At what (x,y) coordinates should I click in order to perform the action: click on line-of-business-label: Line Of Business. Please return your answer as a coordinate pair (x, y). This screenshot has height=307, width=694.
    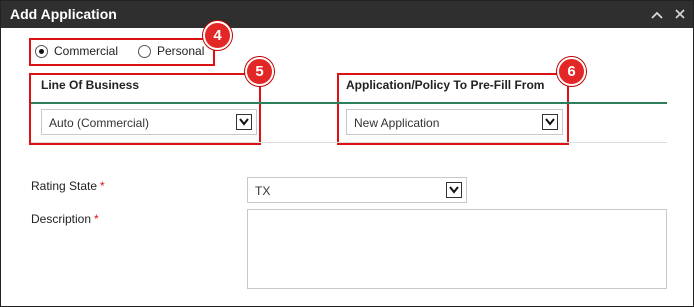
    Looking at the image, I should click on (90, 85).